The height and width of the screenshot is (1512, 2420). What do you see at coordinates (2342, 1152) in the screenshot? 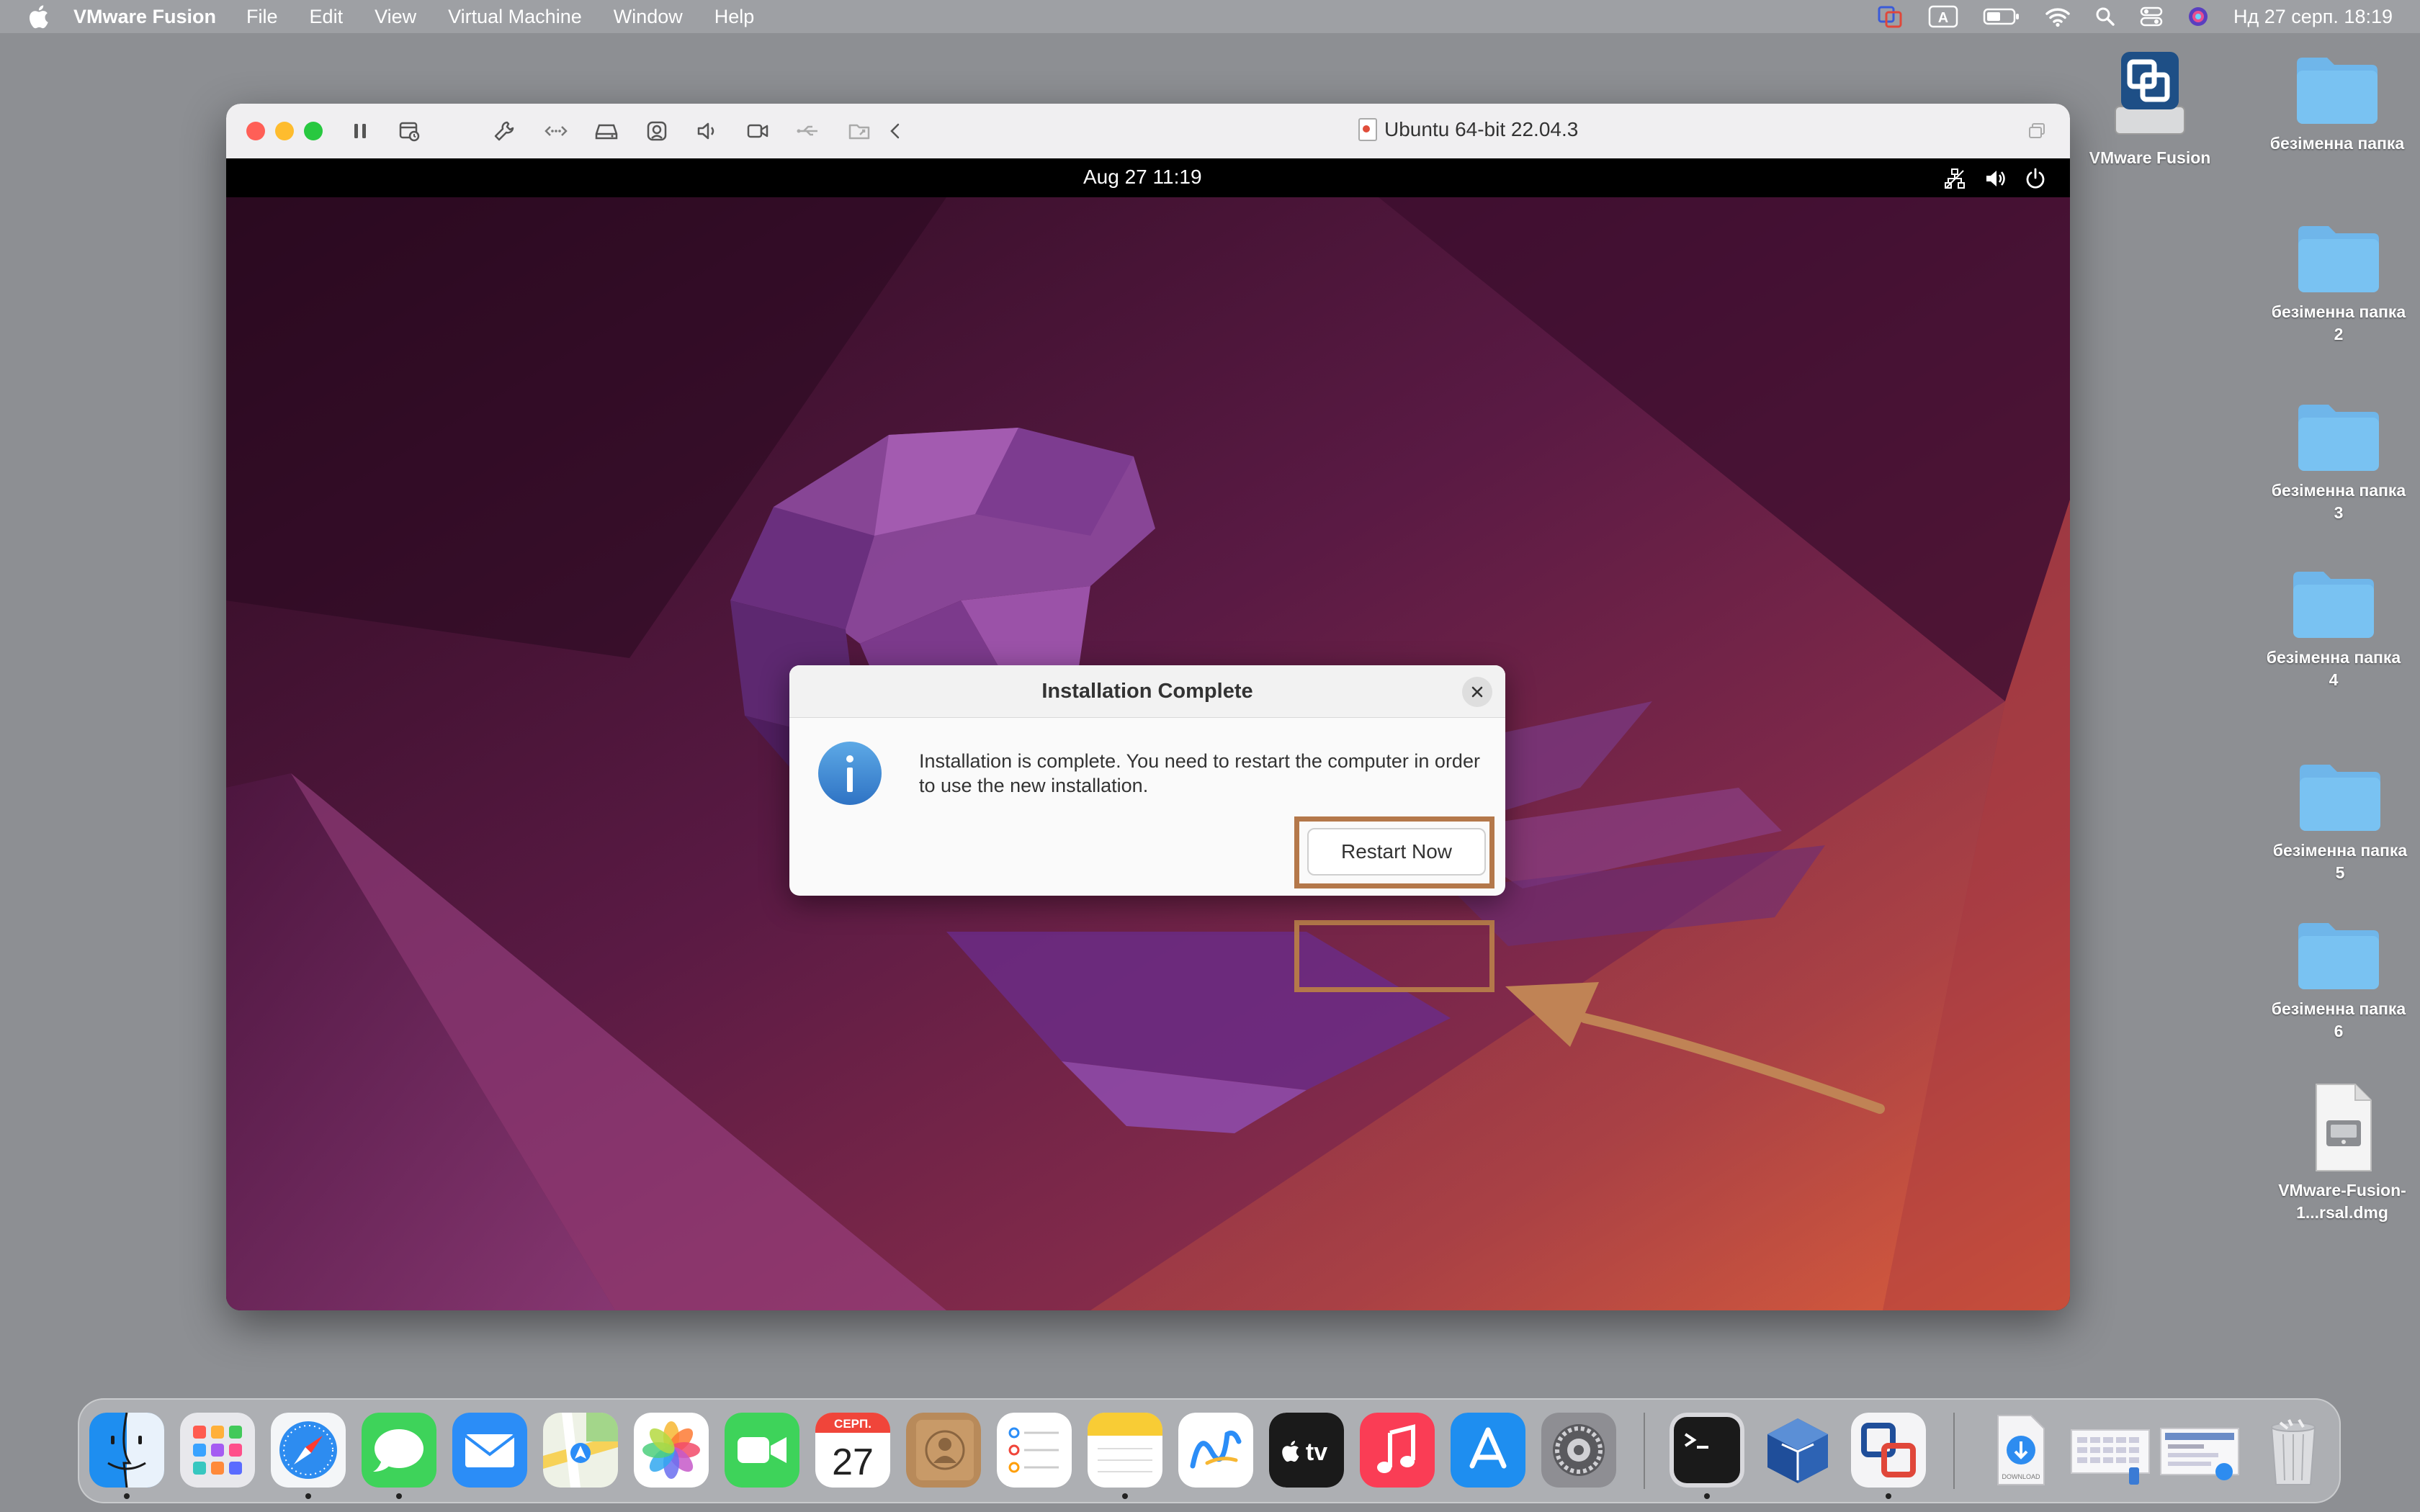
I see `desktop-icon-dmg: VMware-Fusion-1...rsal.dmg` at bounding box center [2342, 1152].